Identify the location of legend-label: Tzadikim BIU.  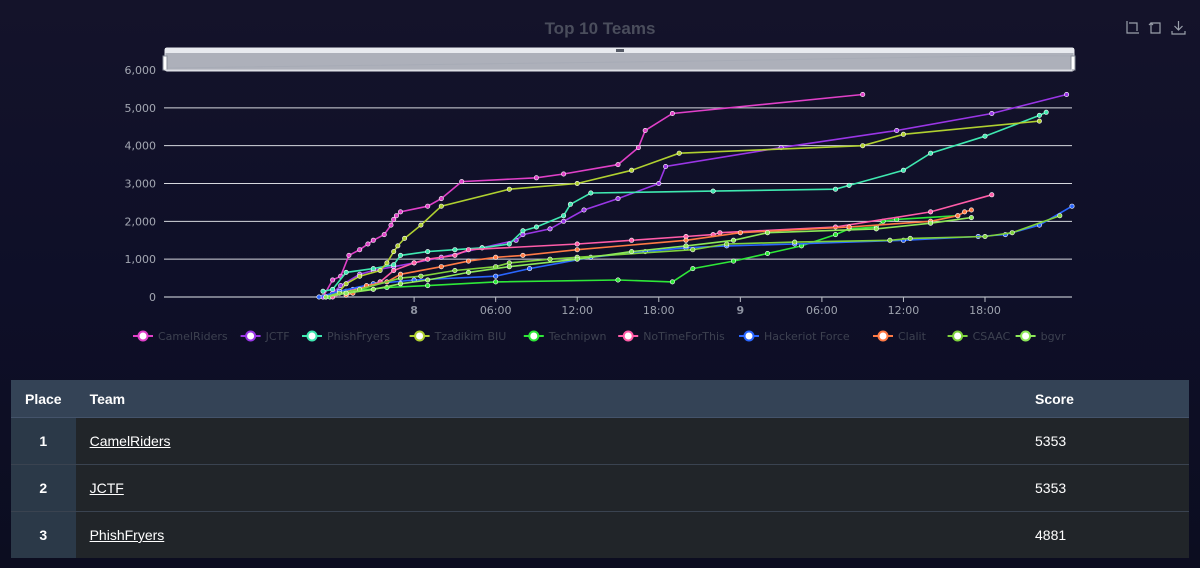
(470, 336).